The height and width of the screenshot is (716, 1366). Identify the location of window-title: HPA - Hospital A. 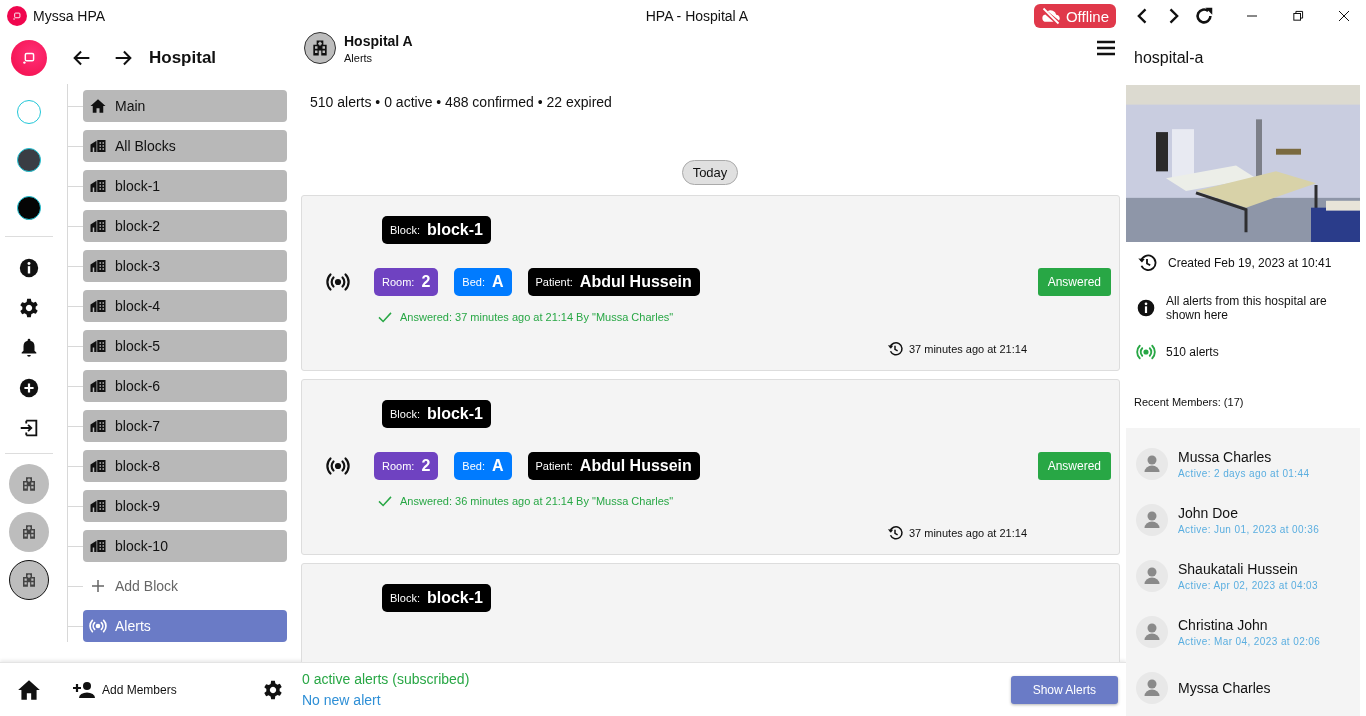
(697, 16).